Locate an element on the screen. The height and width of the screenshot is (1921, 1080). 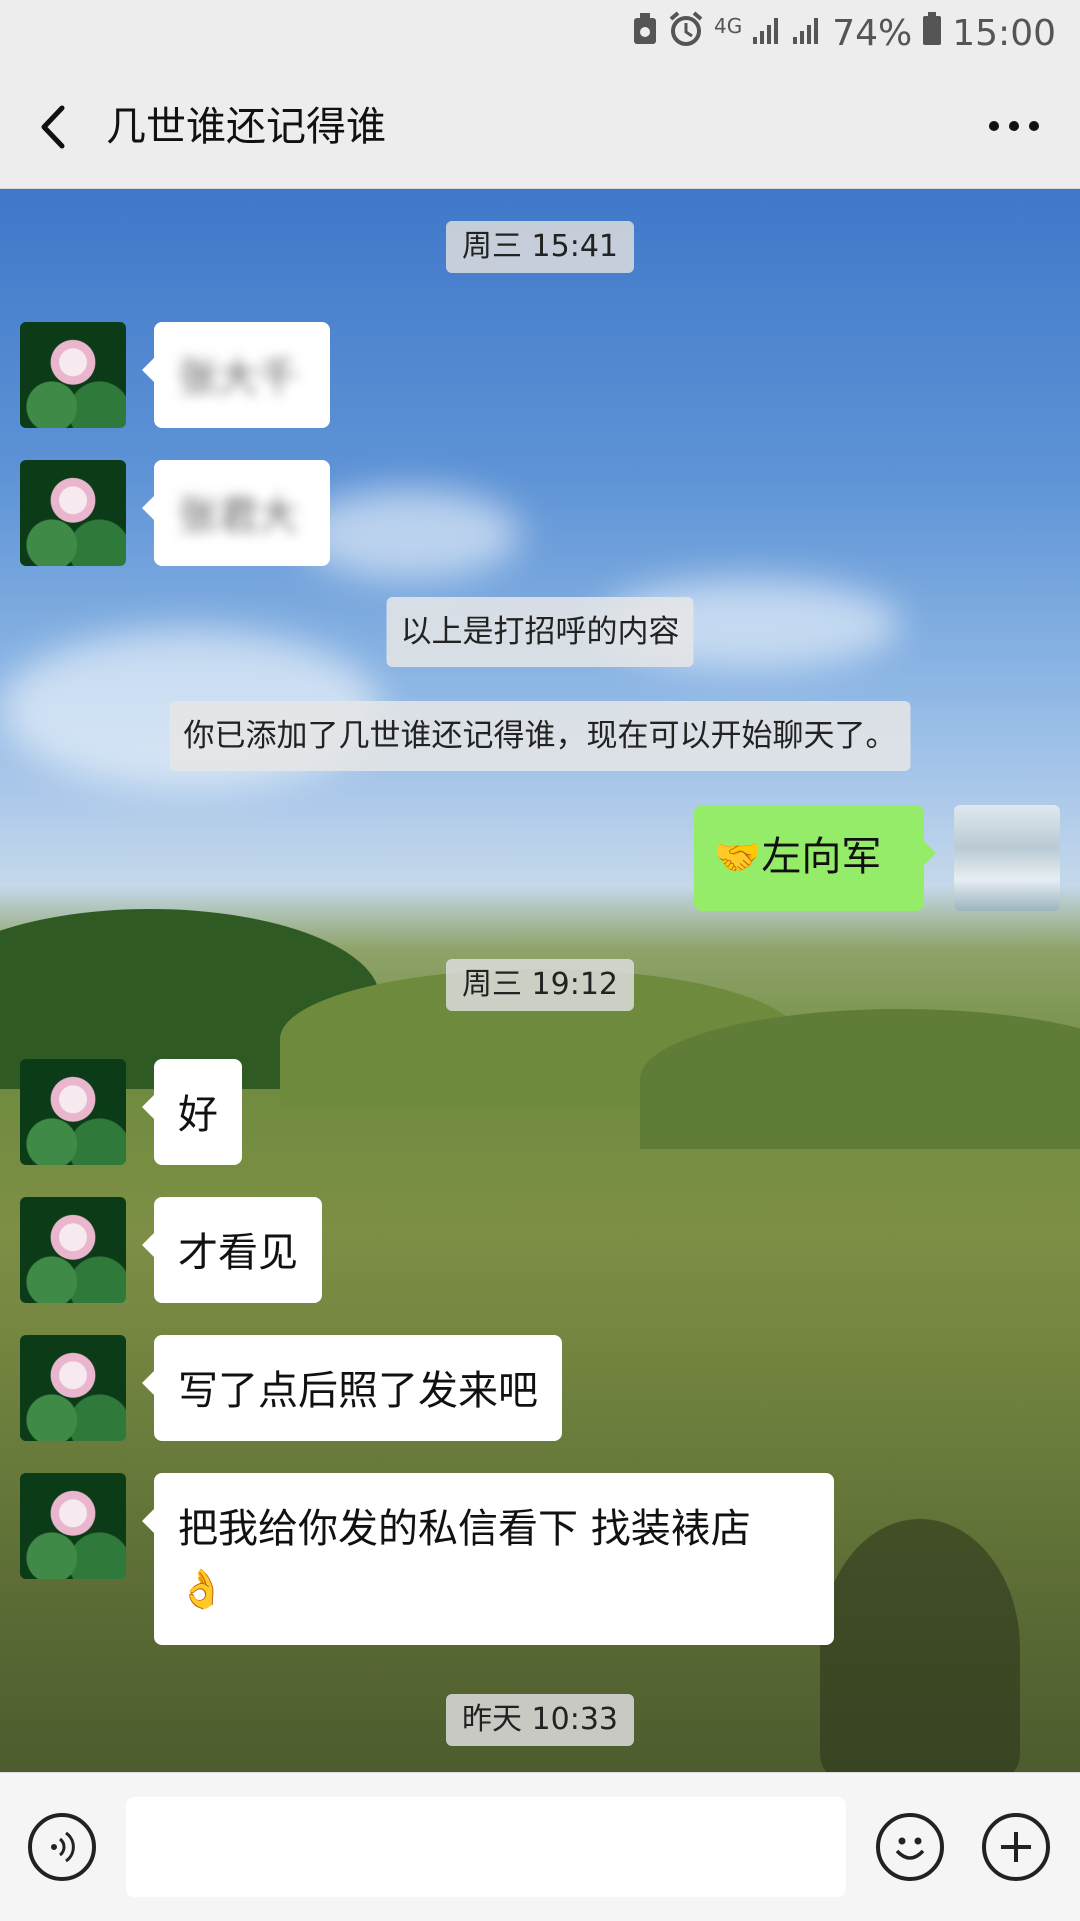
voice-icon is located at coordinates (63, 1847).